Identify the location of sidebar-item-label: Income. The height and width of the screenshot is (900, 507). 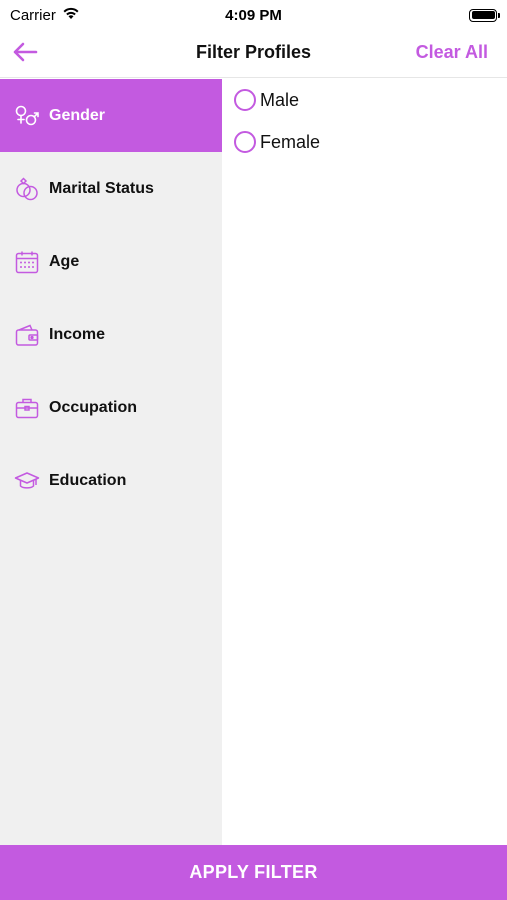
(77, 334).